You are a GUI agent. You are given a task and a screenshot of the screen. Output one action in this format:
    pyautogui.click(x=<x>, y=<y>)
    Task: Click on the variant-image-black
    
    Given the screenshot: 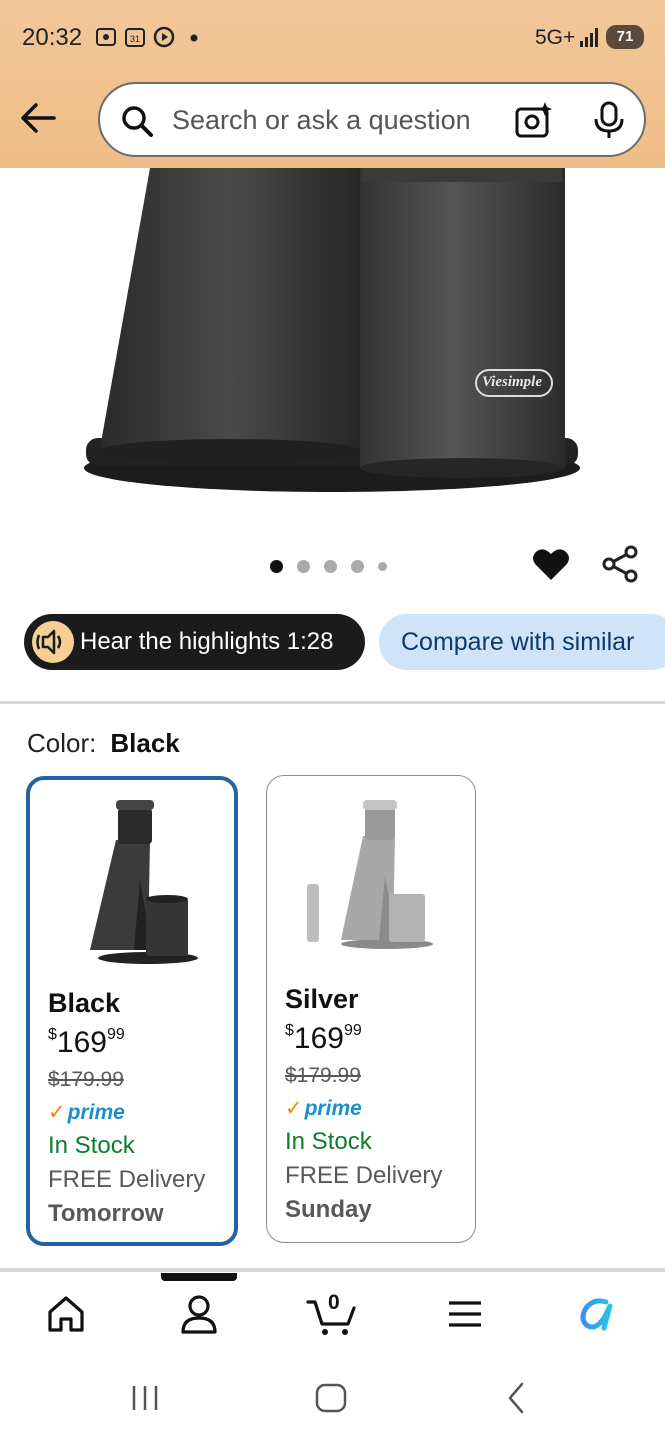 What is the action you would take?
    pyautogui.click(x=144, y=882)
    